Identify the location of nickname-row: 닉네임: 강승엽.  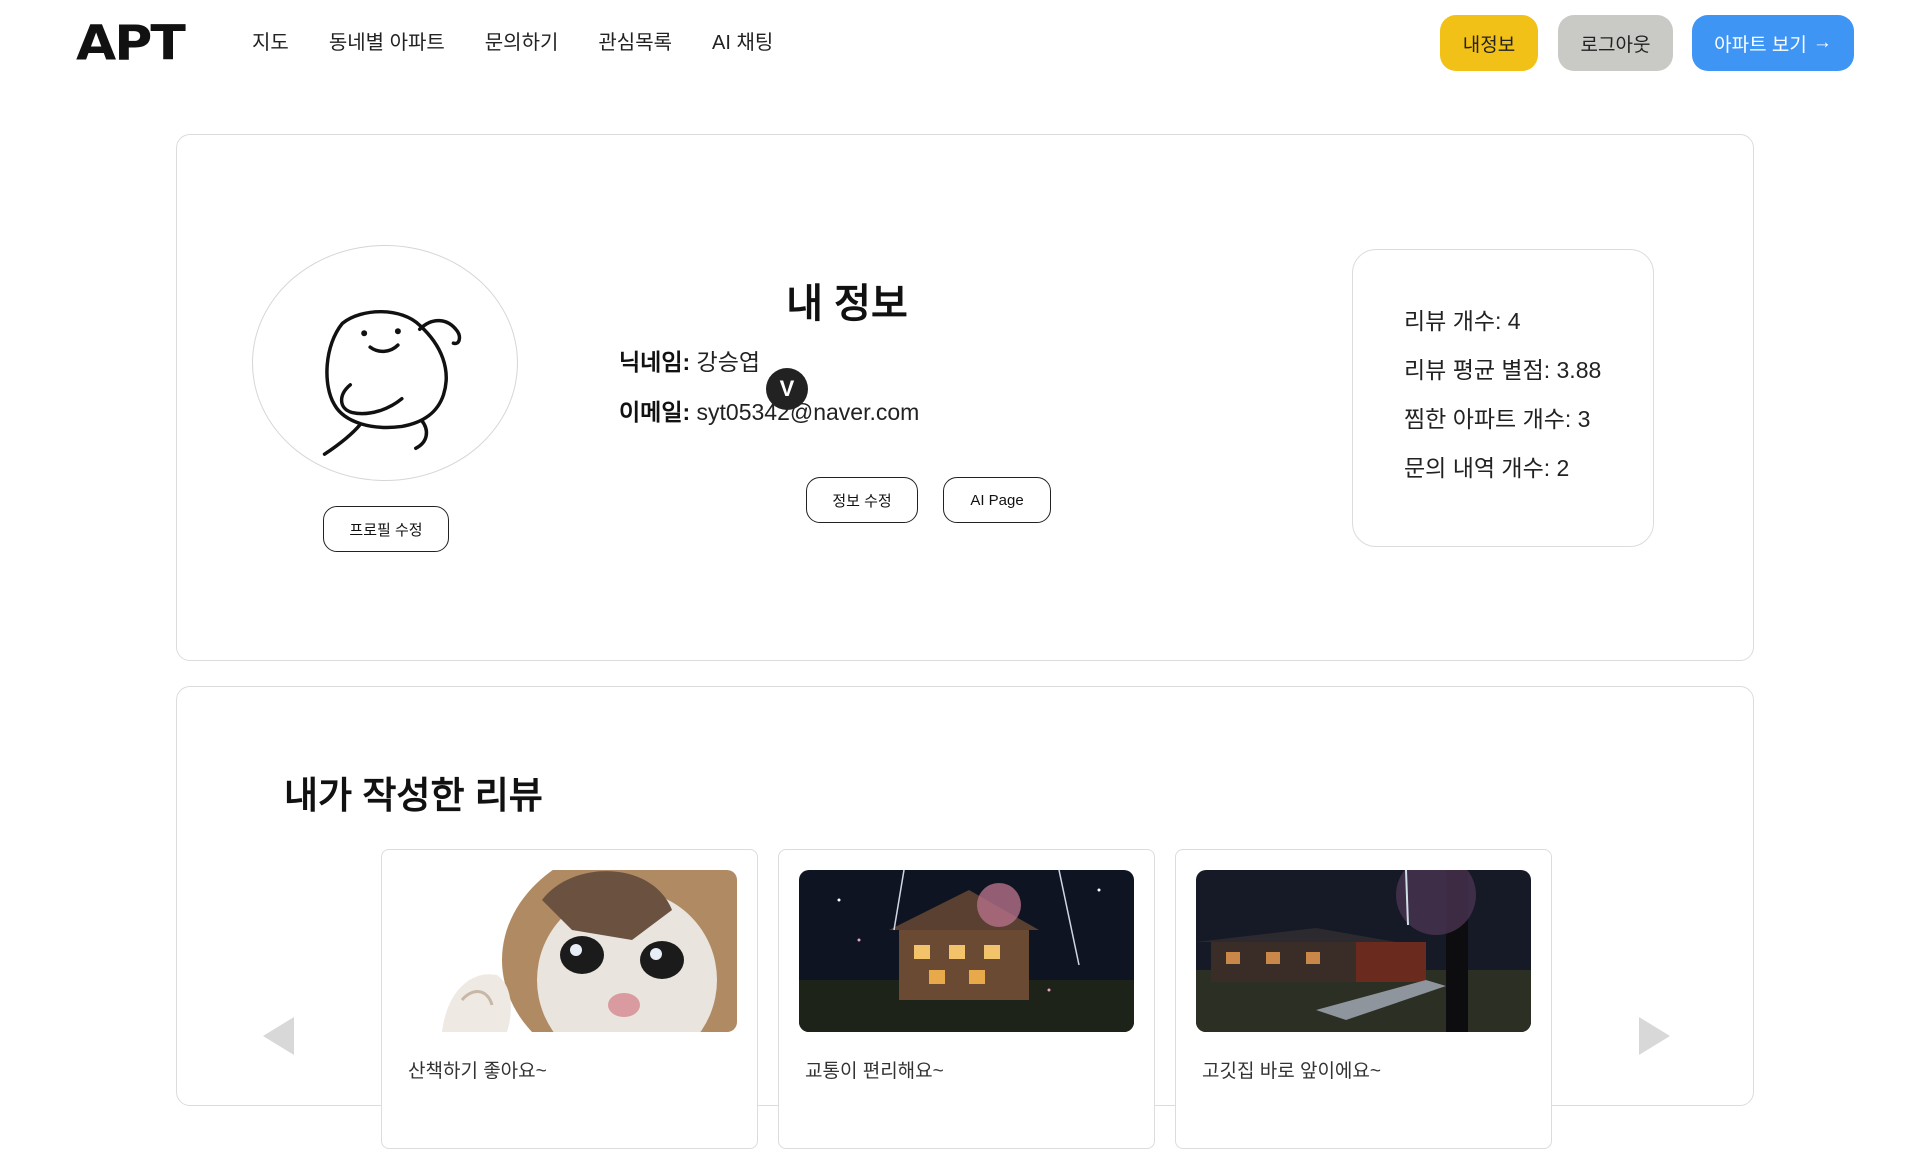
(689, 360).